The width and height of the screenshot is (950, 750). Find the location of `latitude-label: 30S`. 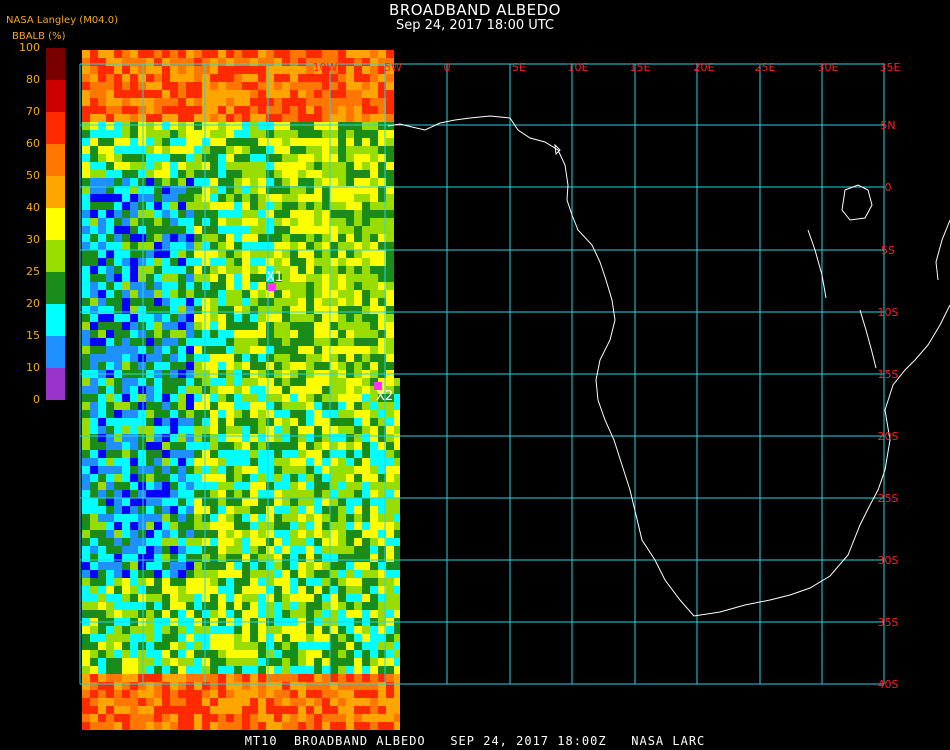

latitude-label: 30S is located at coordinates (888, 560).